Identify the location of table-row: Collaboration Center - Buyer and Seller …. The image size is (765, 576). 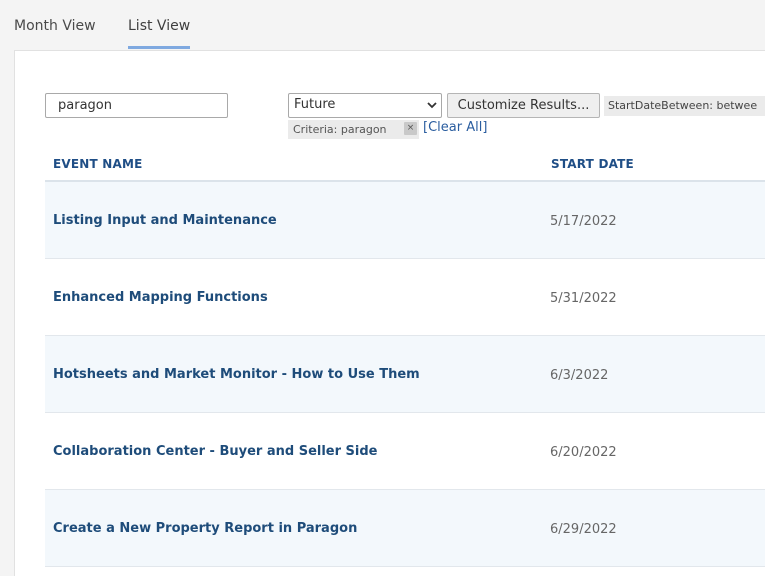
(405, 451).